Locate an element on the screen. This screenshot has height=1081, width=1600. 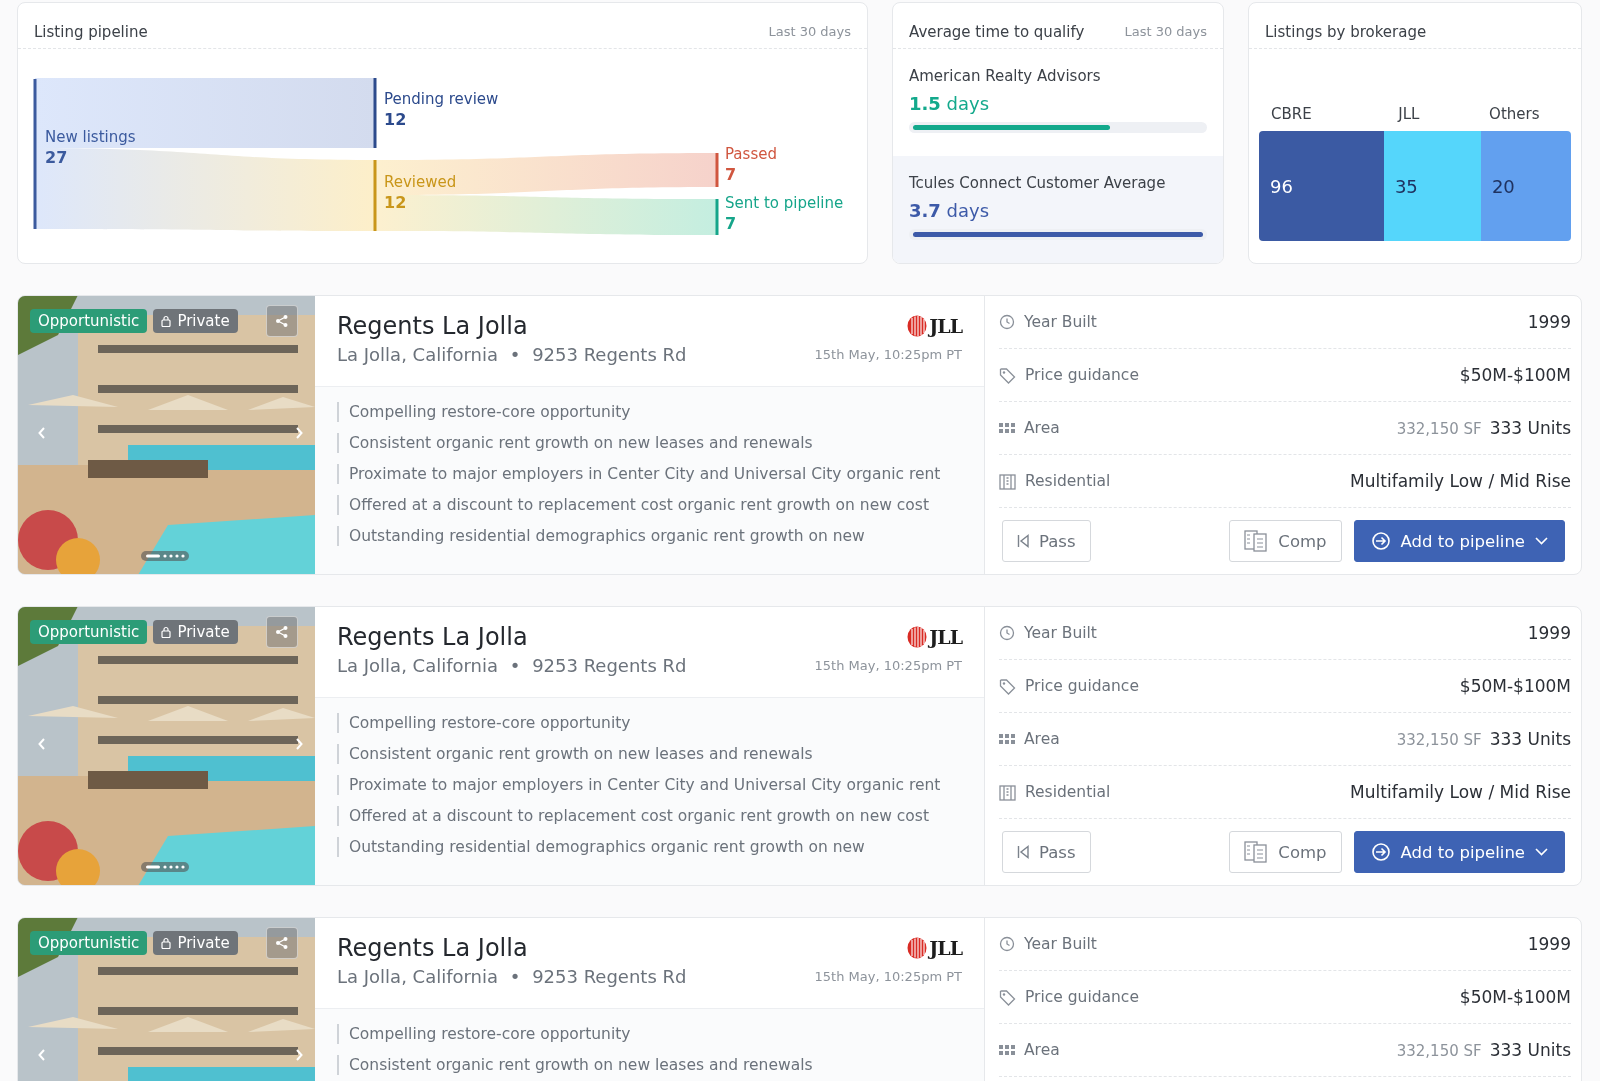
tag-icon is located at coordinates (1007, 686).